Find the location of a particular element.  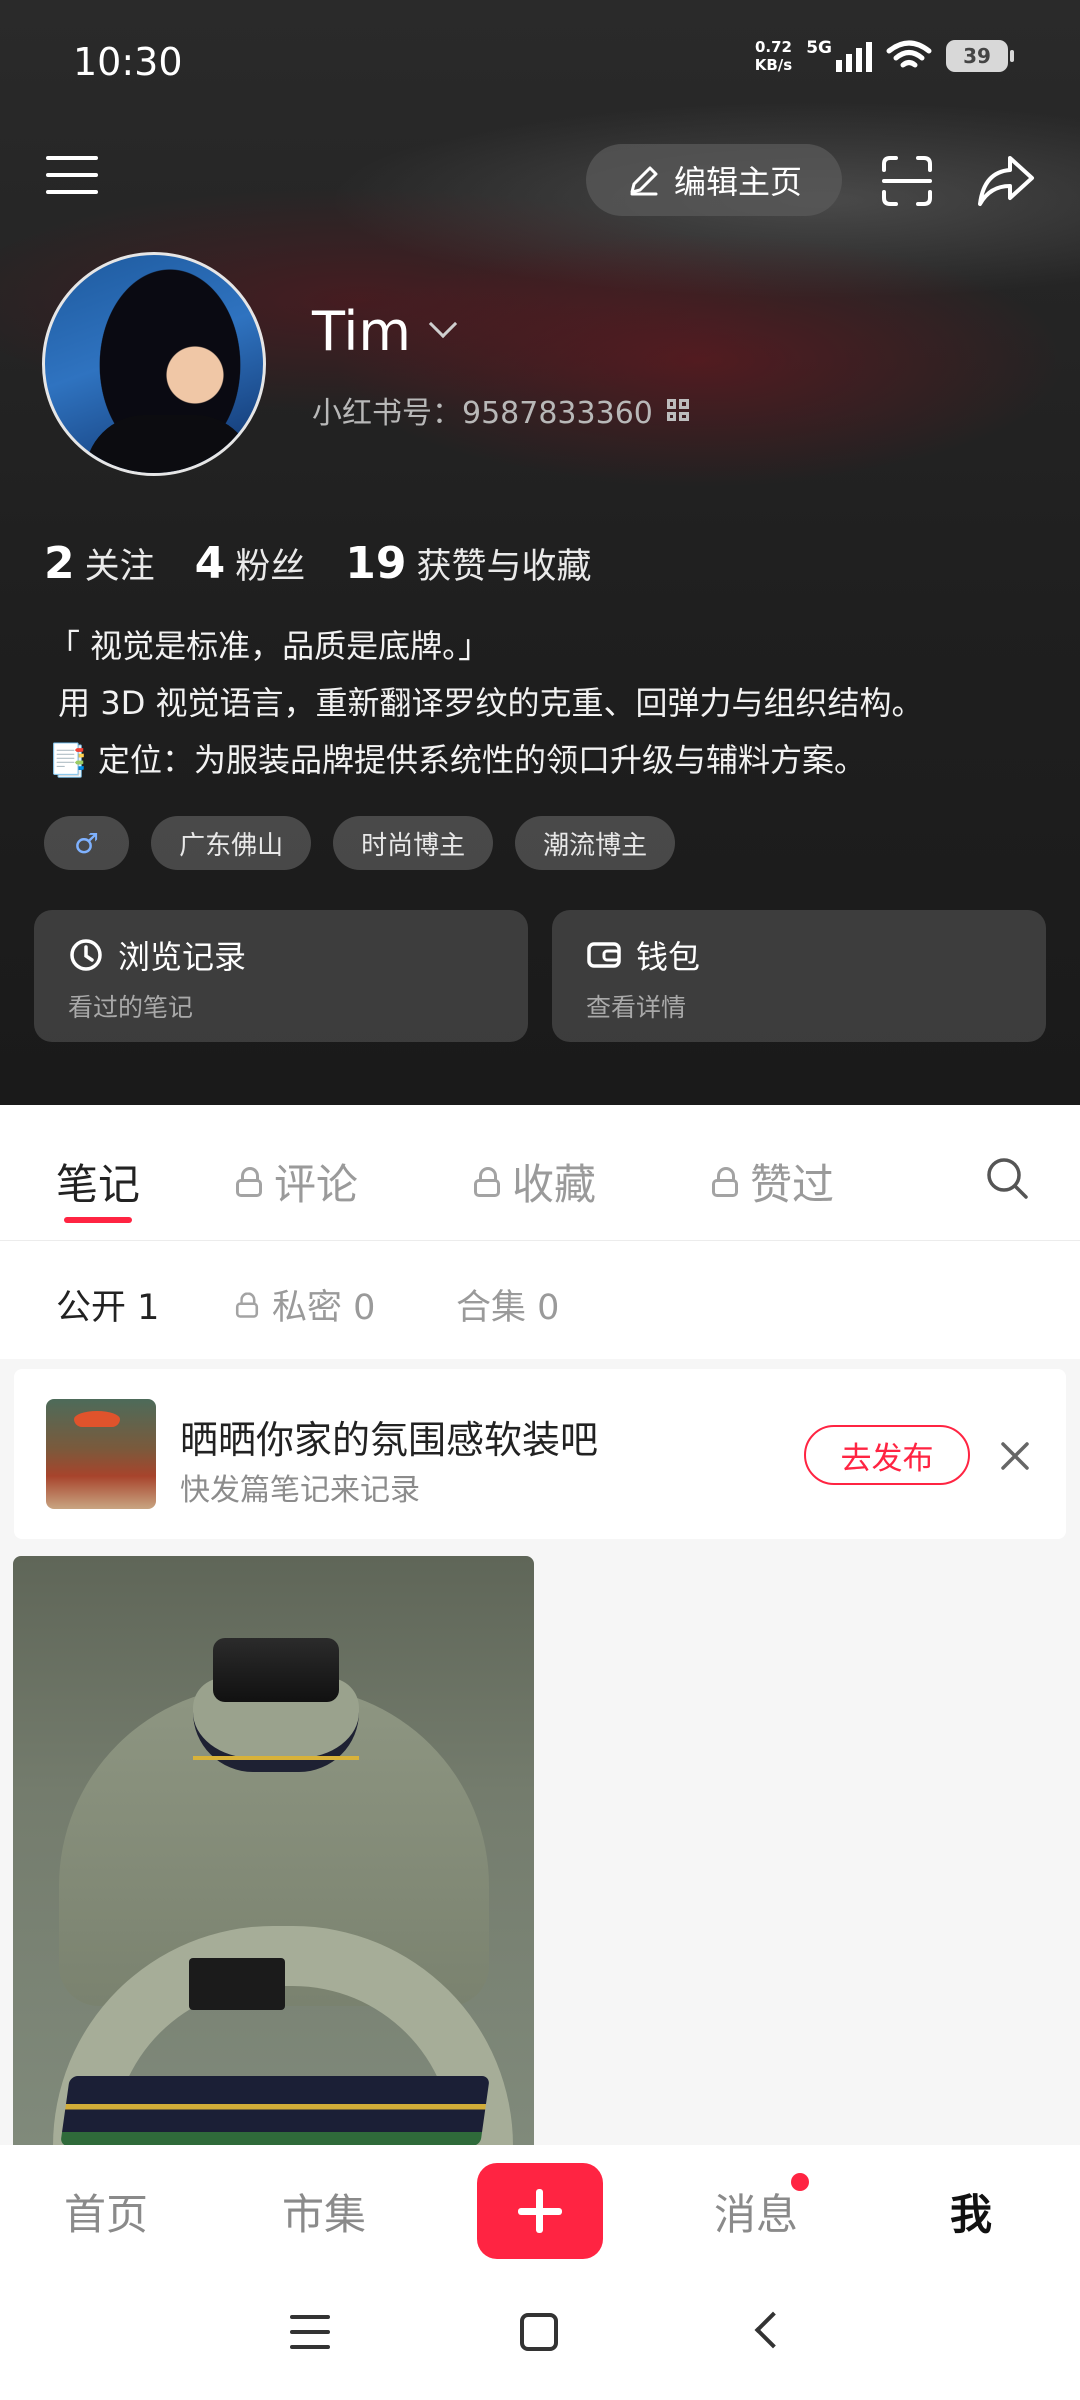

unread-dot is located at coordinates (800, 2182).